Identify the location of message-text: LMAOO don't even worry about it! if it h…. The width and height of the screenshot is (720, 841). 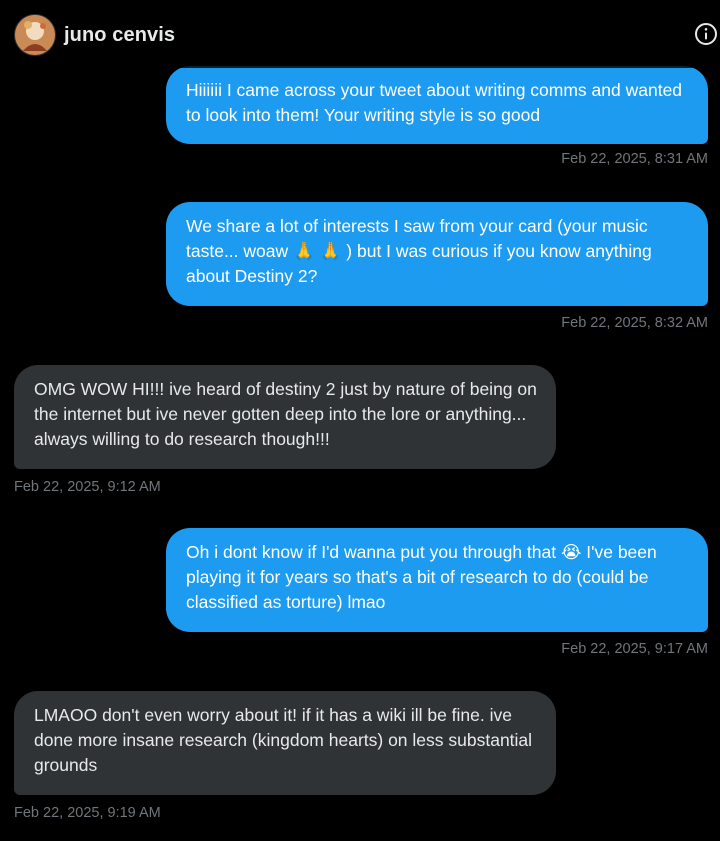
(283, 740).